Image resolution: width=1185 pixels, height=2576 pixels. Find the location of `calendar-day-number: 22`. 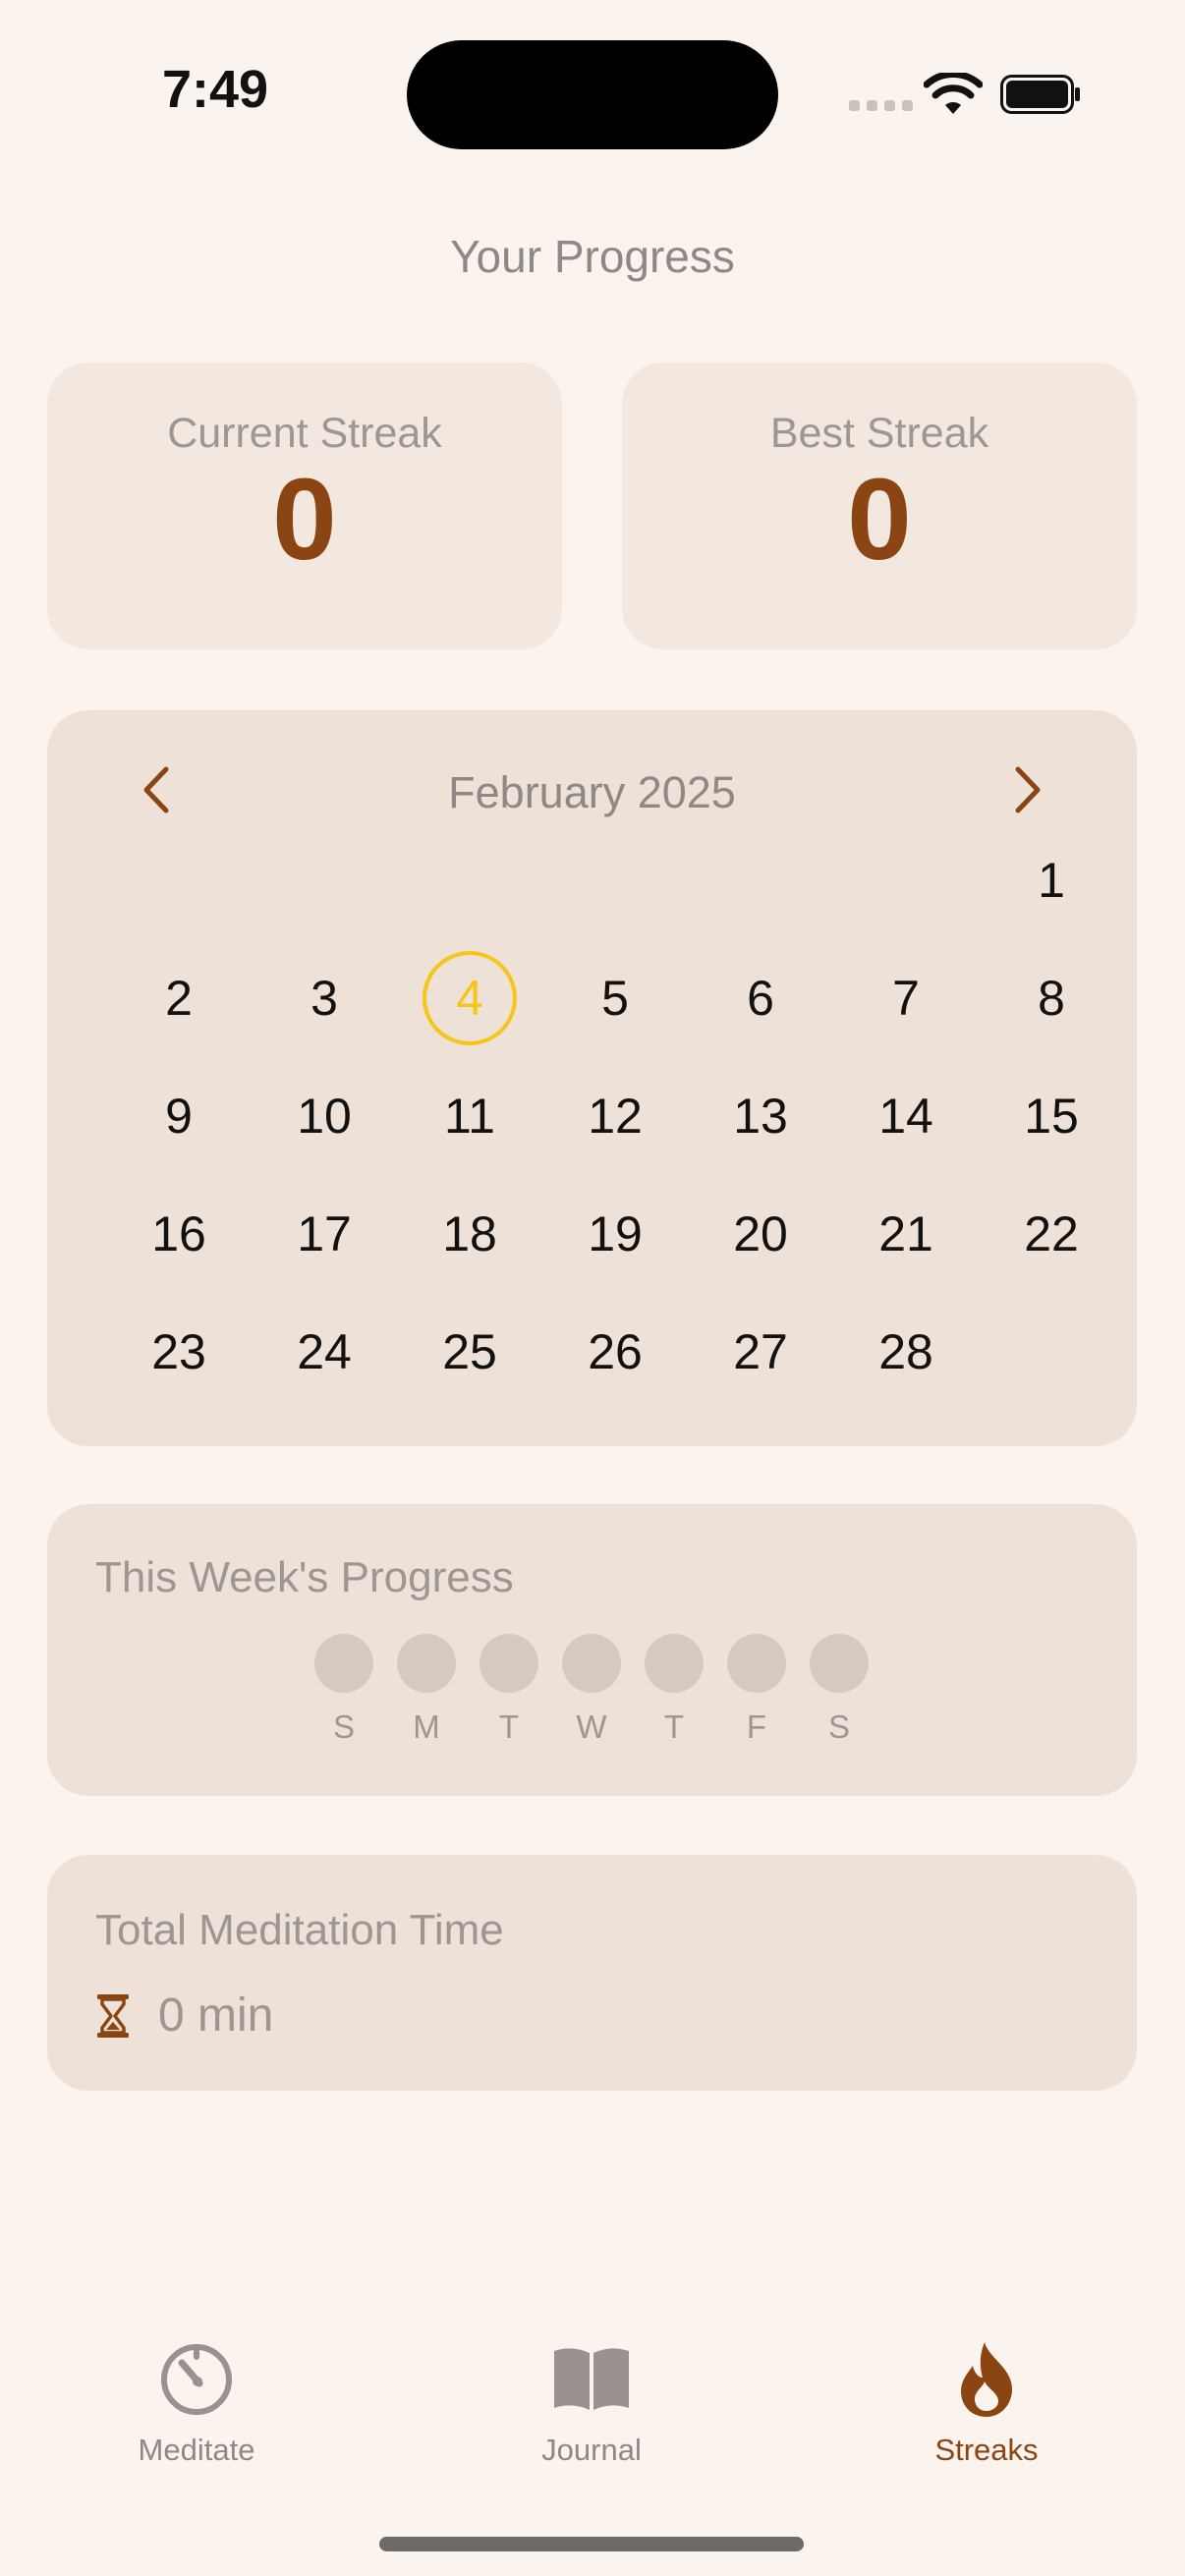

calendar-day-number: 22 is located at coordinates (1052, 1233).